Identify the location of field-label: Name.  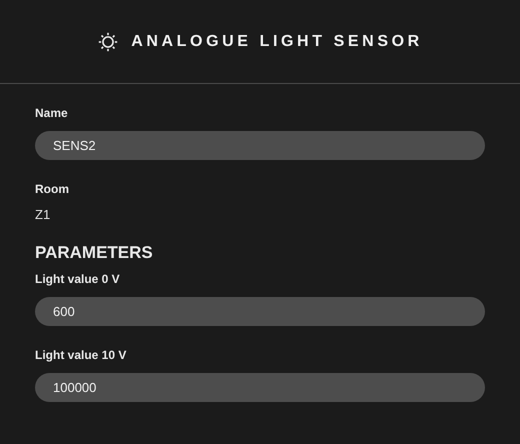
(52, 113).